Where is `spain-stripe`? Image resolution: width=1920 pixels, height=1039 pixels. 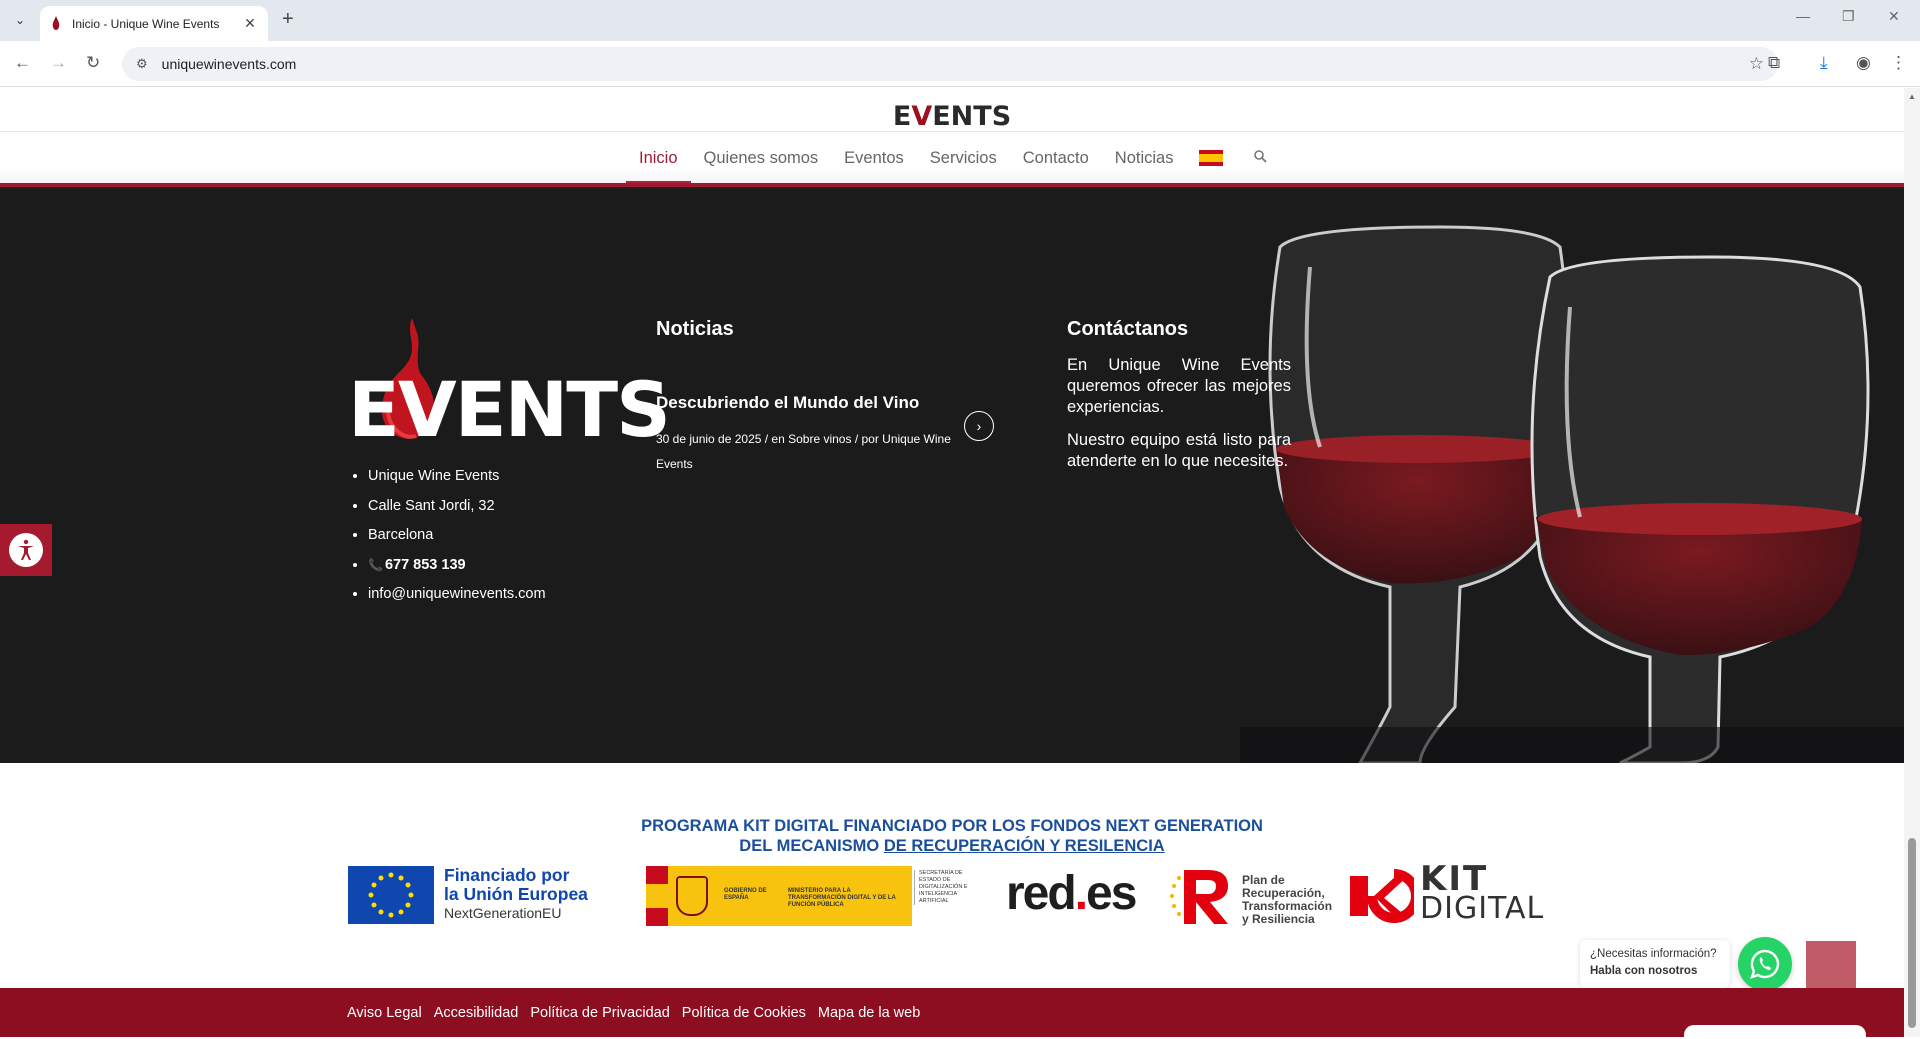 spain-stripe is located at coordinates (657, 896).